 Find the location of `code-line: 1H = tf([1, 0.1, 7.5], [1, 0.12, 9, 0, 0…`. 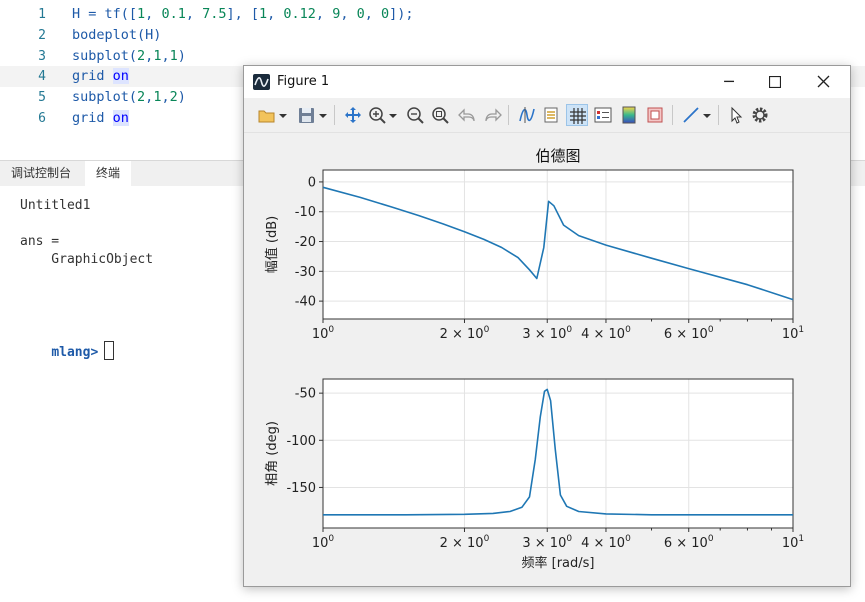

code-line: 1H = tf([1, 0.1, 7.5], [1, 0.12, 9, 0, 0… is located at coordinates (432, 14).